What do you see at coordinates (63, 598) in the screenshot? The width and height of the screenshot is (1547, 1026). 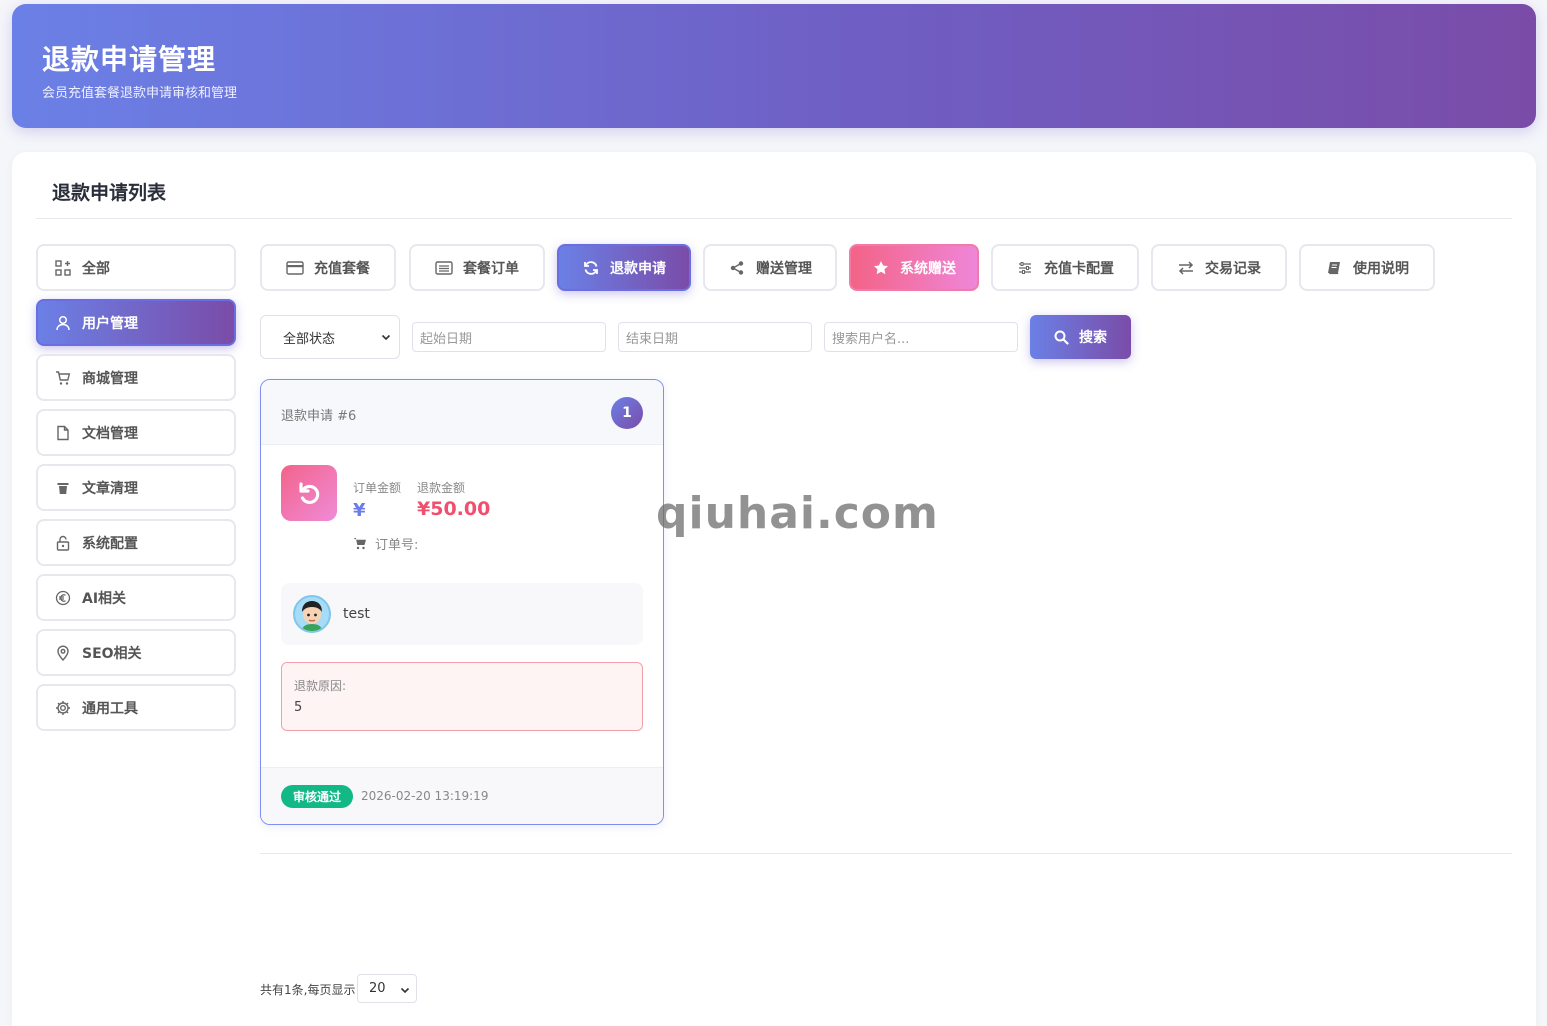 I see `euro-icon` at bounding box center [63, 598].